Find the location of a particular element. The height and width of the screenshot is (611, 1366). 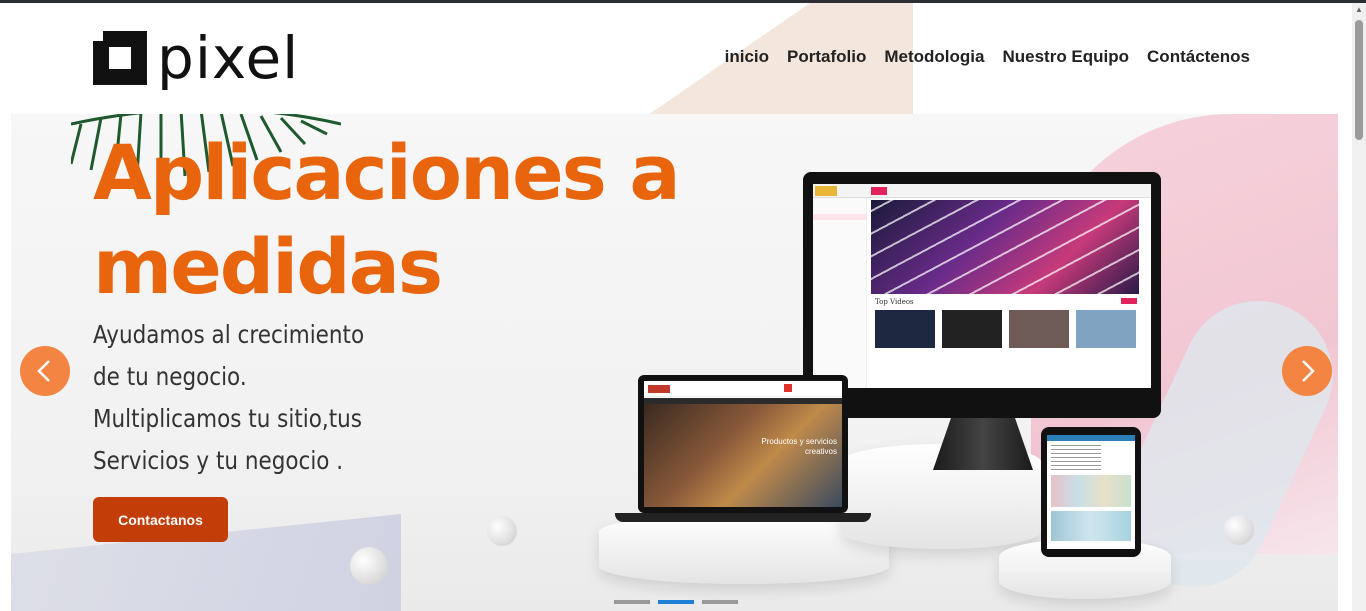

laptop-mockup: Productos y servicios creativos is located at coordinates (743, 444).